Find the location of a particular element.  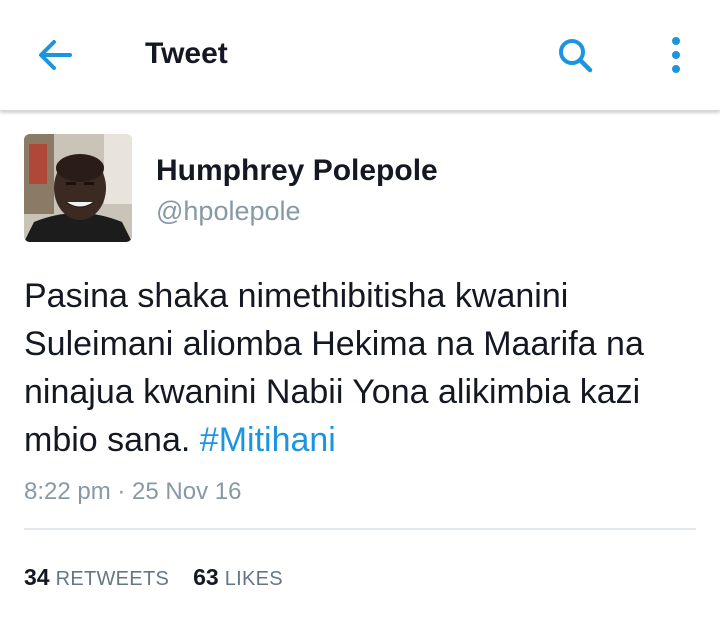

retweets-count: 34 is located at coordinates (37, 577).